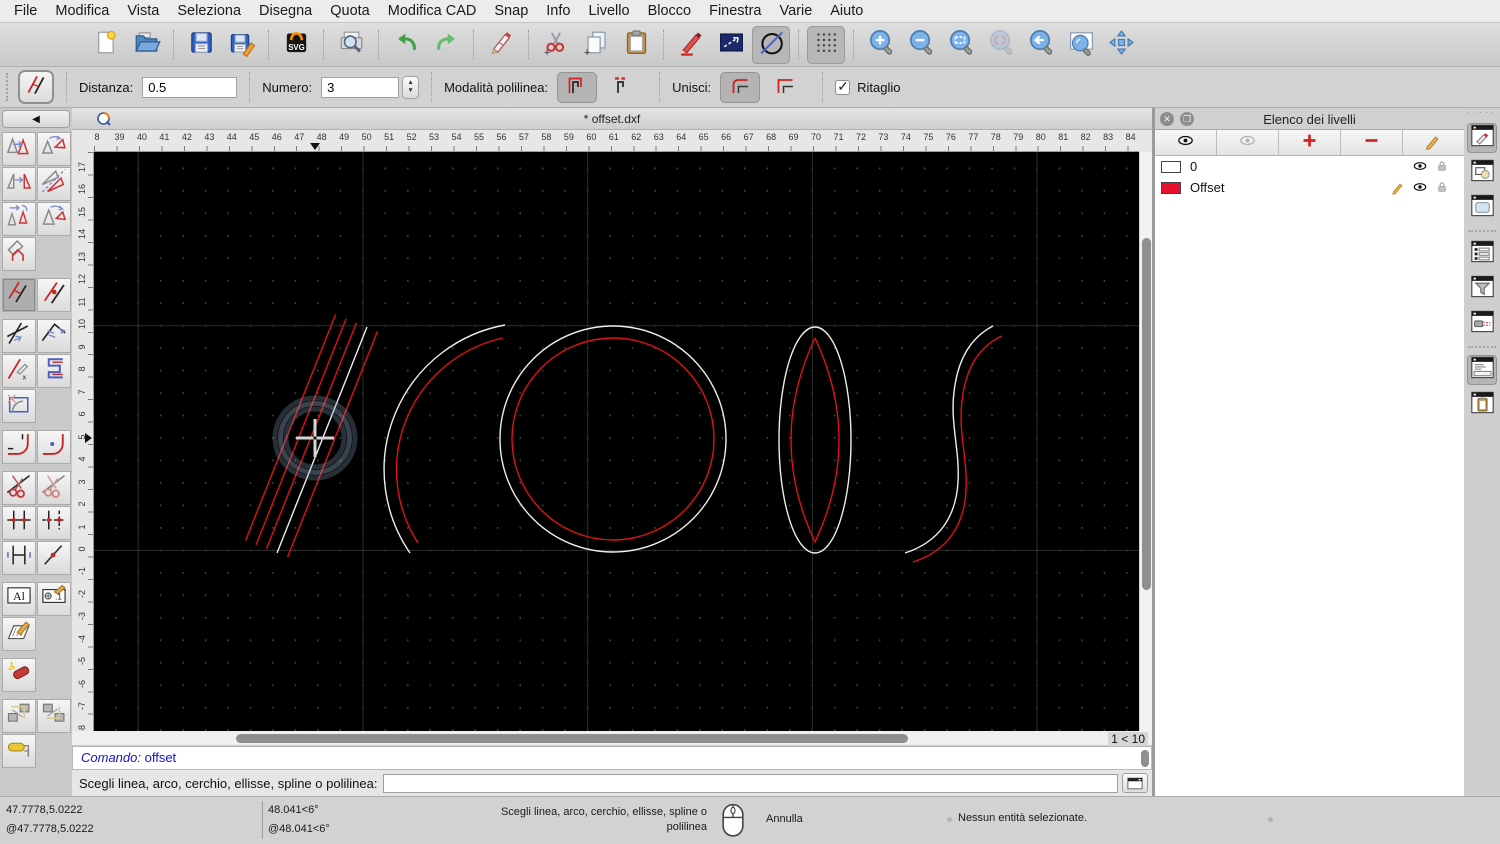 The width and height of the screenshot is (1500, 844). Describe the element at coordinates (961, 45) in the screenshot. I see `zoom-auto-button` at that location.